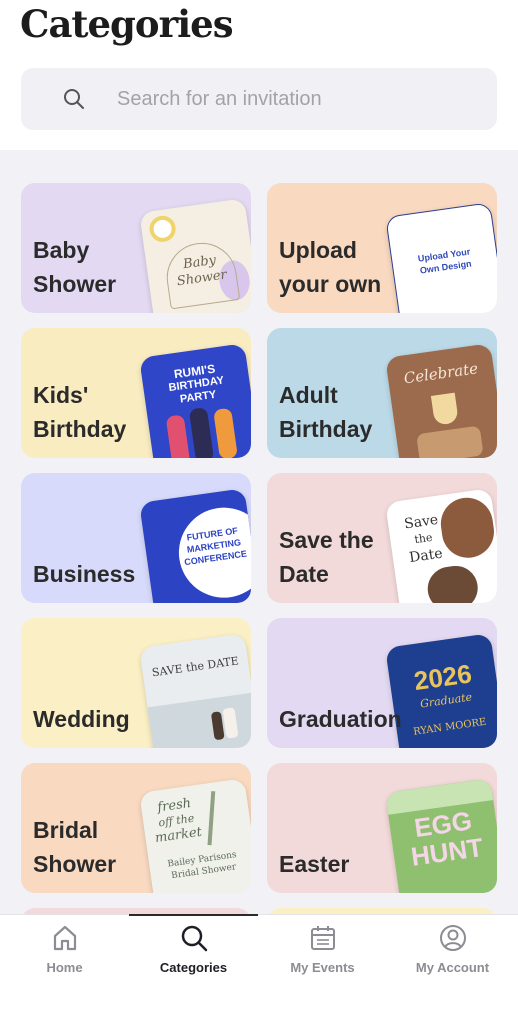  What do you see at coordinates (195, 255) in the screenshot?
I see `baby-shower-invitation-thumbnail: Baby Shower` at bounding box center [195, 255].